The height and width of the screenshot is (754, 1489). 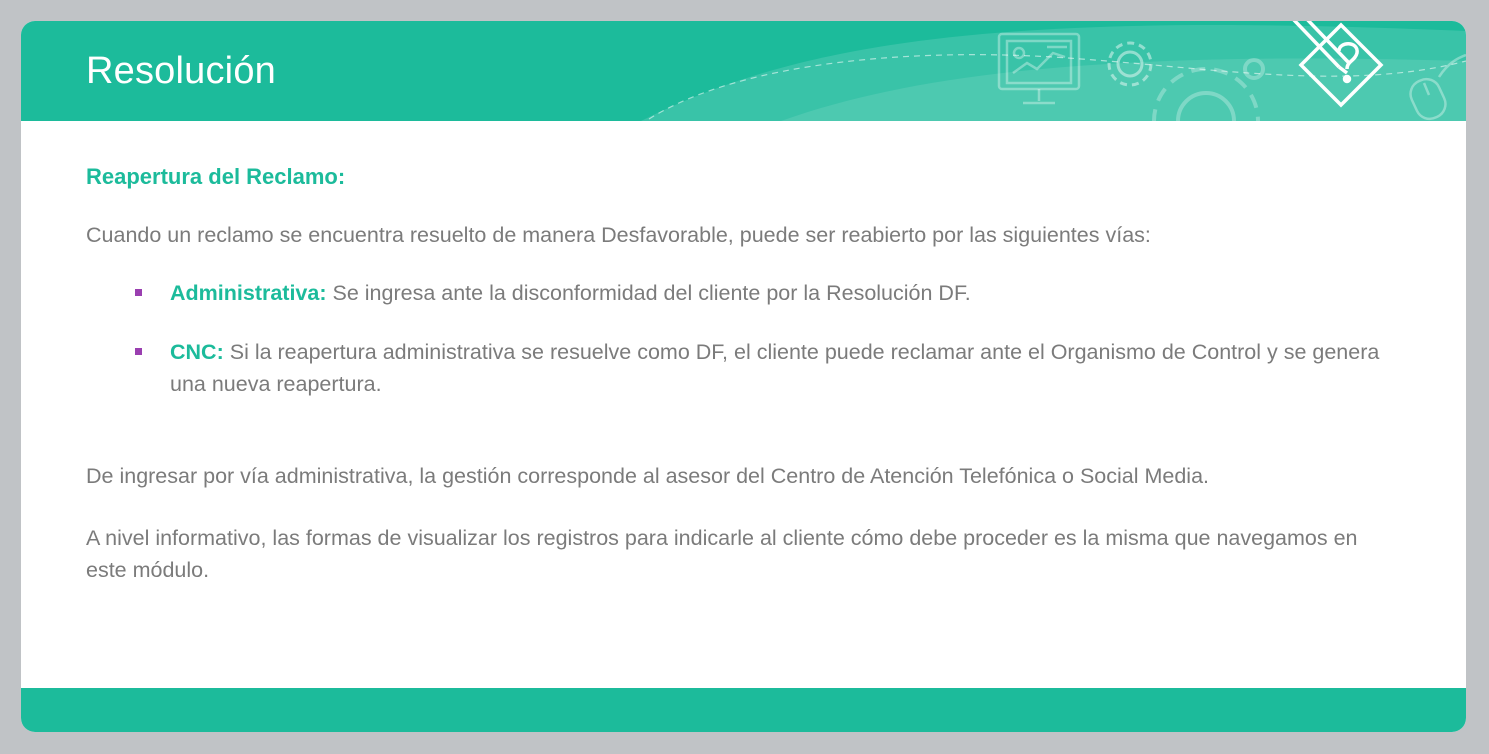 I want to click on section-subtitle: Reapertura del Reclamo:, so click(x=216, y=176).